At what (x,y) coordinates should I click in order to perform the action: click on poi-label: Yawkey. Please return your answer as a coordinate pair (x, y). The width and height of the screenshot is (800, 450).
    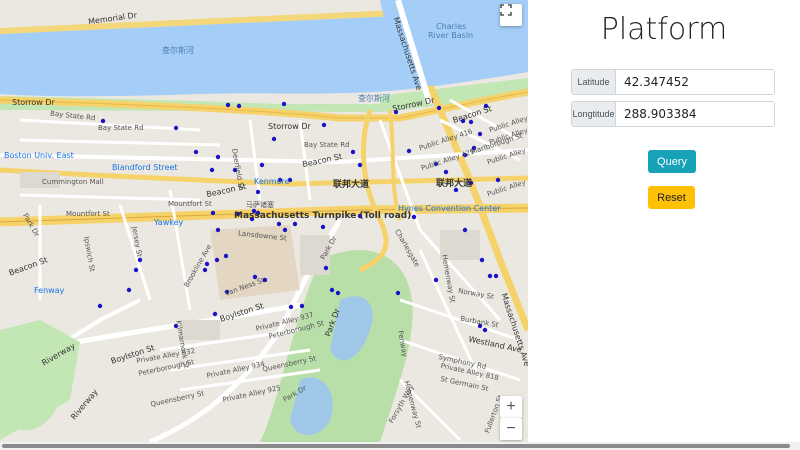
    Looking at the image, I should click on (169, 222).